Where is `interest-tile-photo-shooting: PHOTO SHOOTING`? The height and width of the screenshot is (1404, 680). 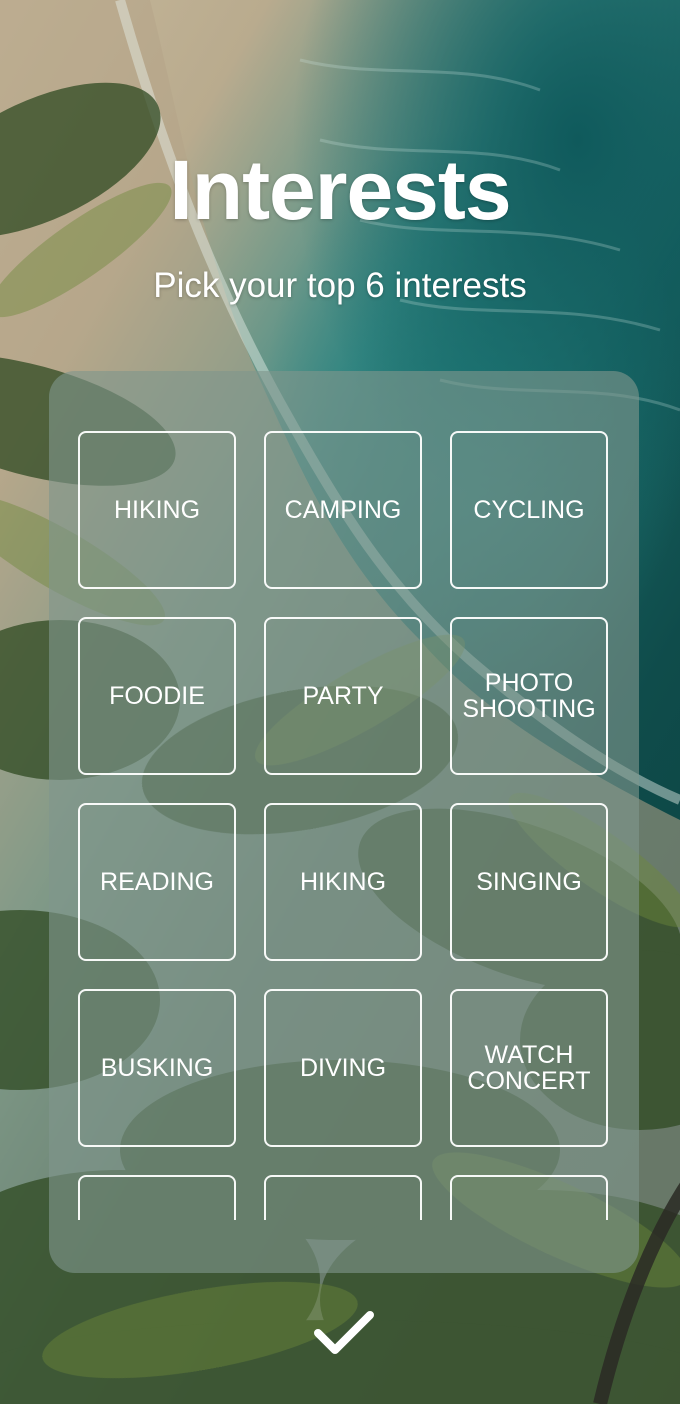
interest-tile-photo-shooting: PHOTO SHOOTING is located at coordinates (529, 696).